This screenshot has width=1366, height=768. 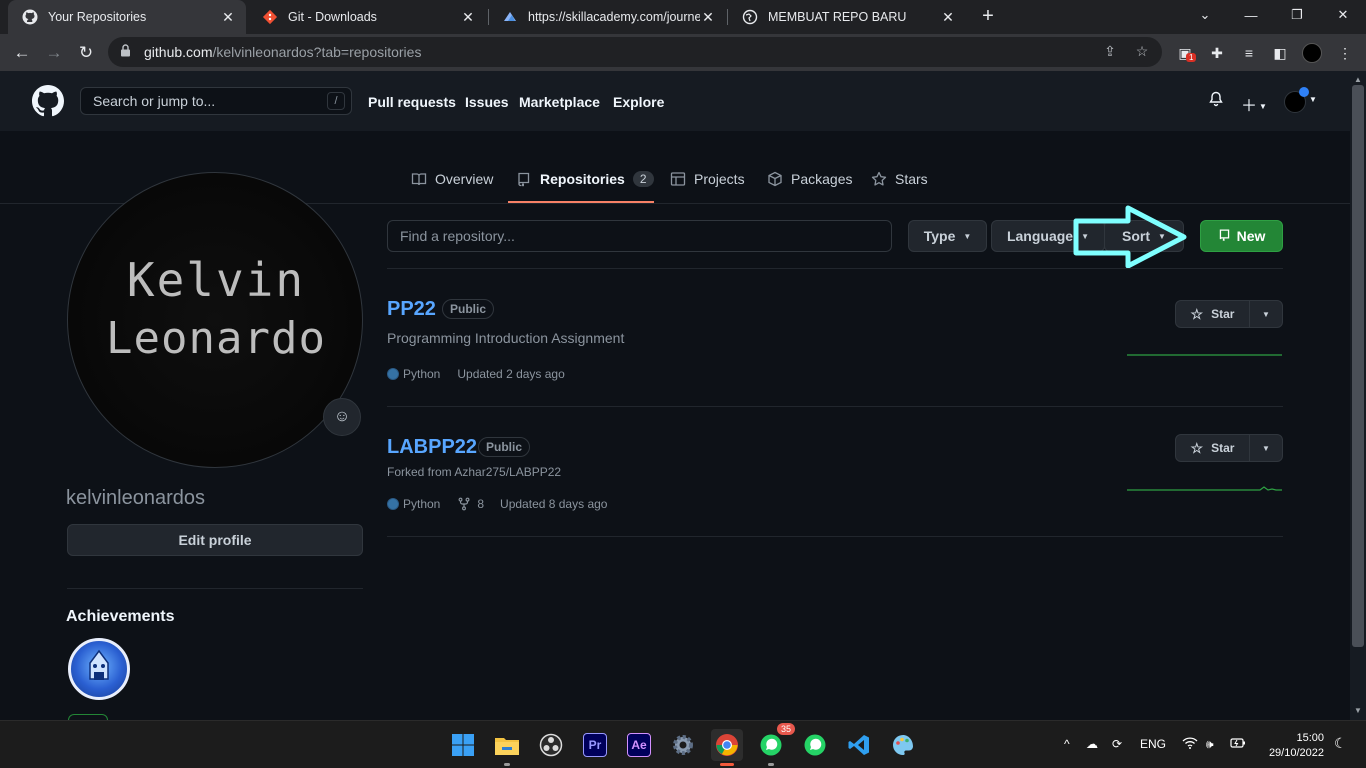 I want to click on close-window-button: ✕, so click(x=1343, y=15).